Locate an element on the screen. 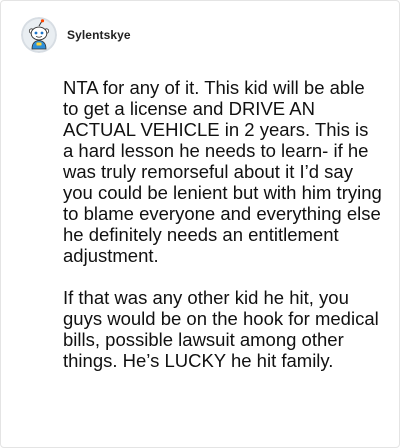 The width and height of the screenshot is (400, 448). avatar-image is located at coordinates (39, 35).